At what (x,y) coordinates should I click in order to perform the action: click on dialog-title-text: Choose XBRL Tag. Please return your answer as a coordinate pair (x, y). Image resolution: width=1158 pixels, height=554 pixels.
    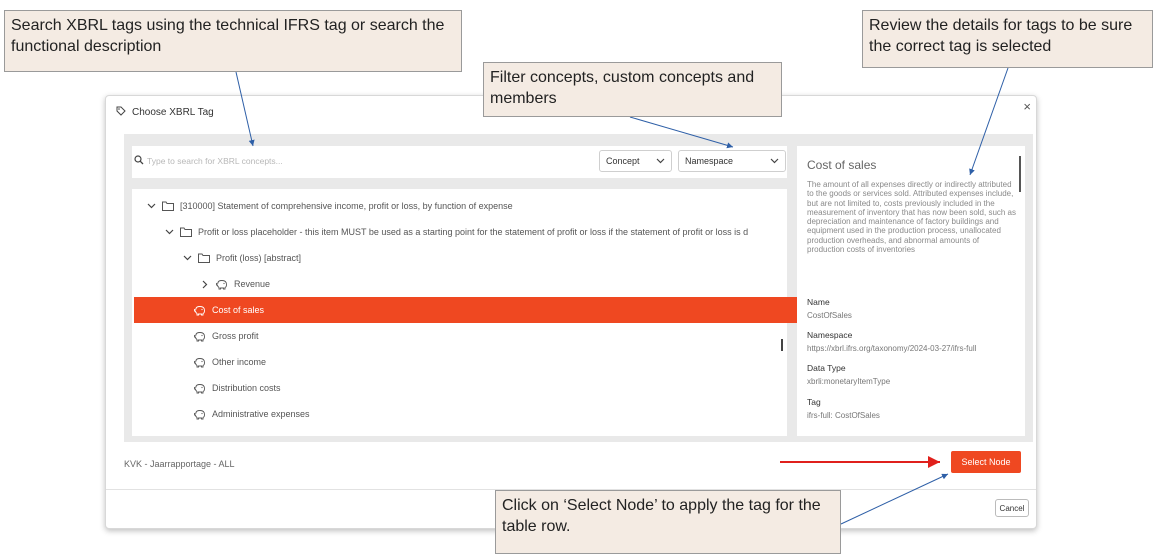
    Looking at the image, I should click on (173, 112).